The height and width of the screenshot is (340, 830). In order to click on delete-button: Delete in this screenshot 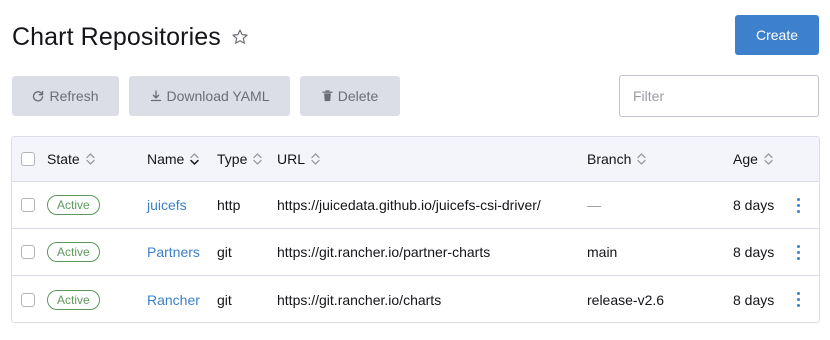, I will do `click(350, 96)`.